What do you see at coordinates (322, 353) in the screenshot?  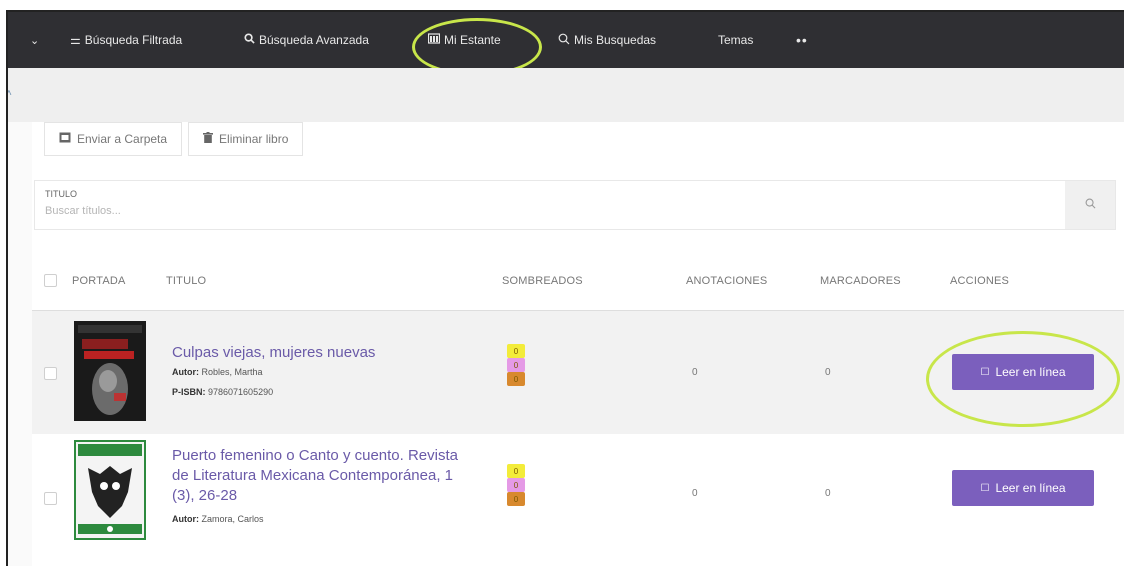 I see `book-title: Culpas viejas, mujeres nuevas` at bounding box center [322, 353].